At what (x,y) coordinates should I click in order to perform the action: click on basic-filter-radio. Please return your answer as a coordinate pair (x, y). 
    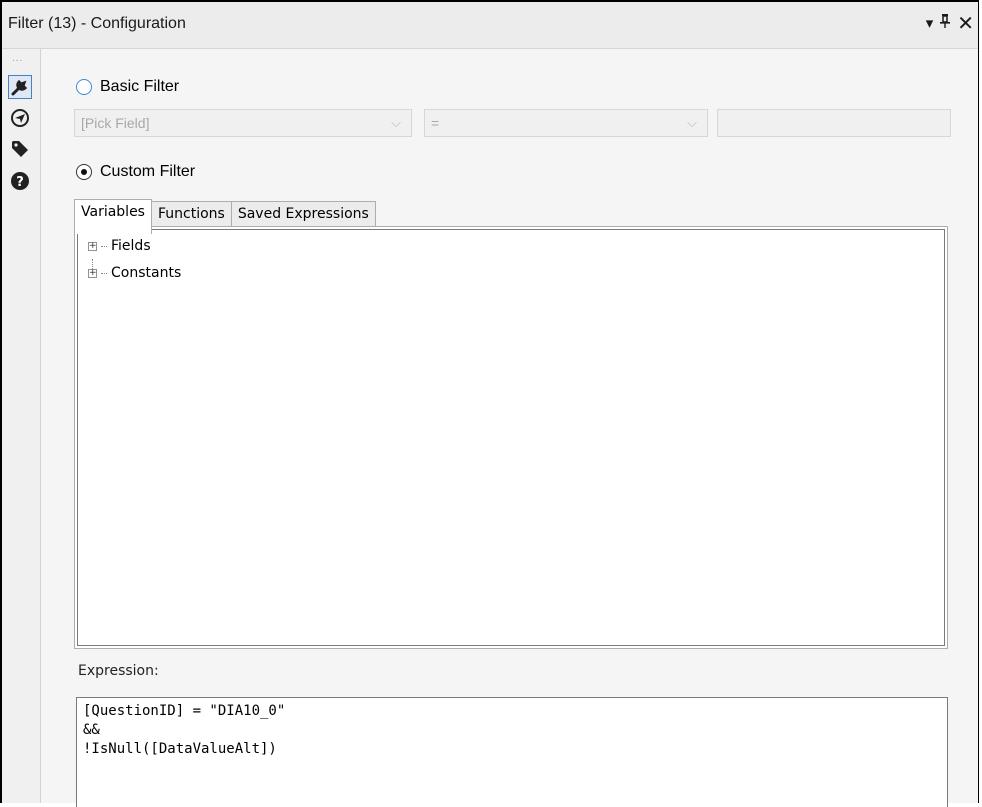
    Looking at the image, I should click on (84, 87).